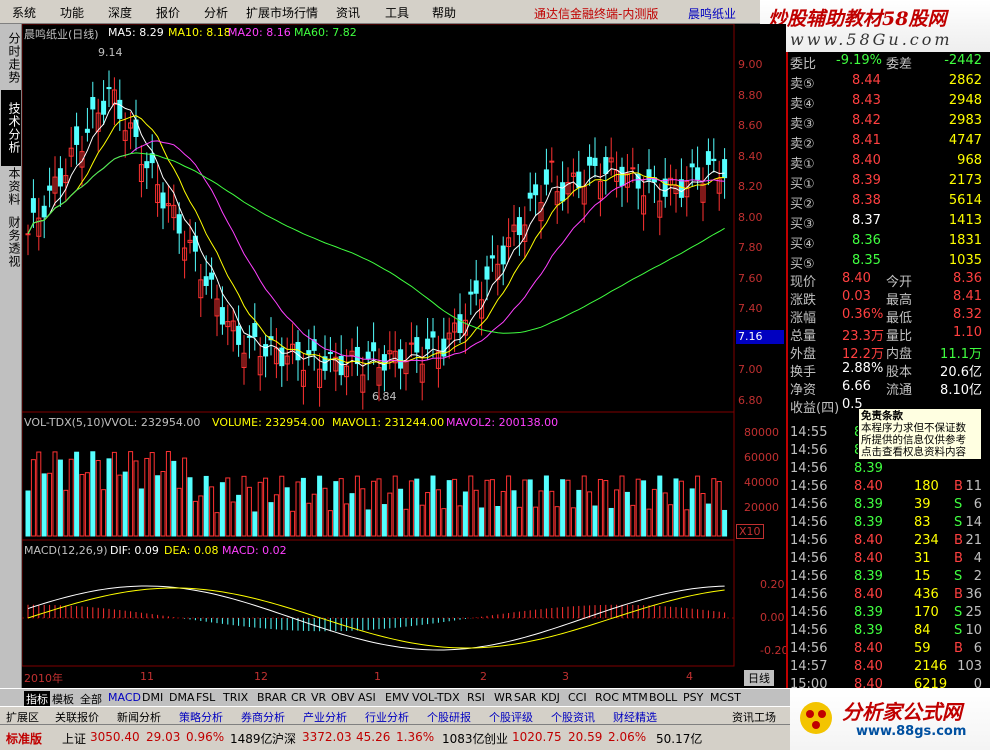  What do you see at coordinates (977, 648) in the screenshot?
I see `tick-count: 6` at bounding box center [977, 648].